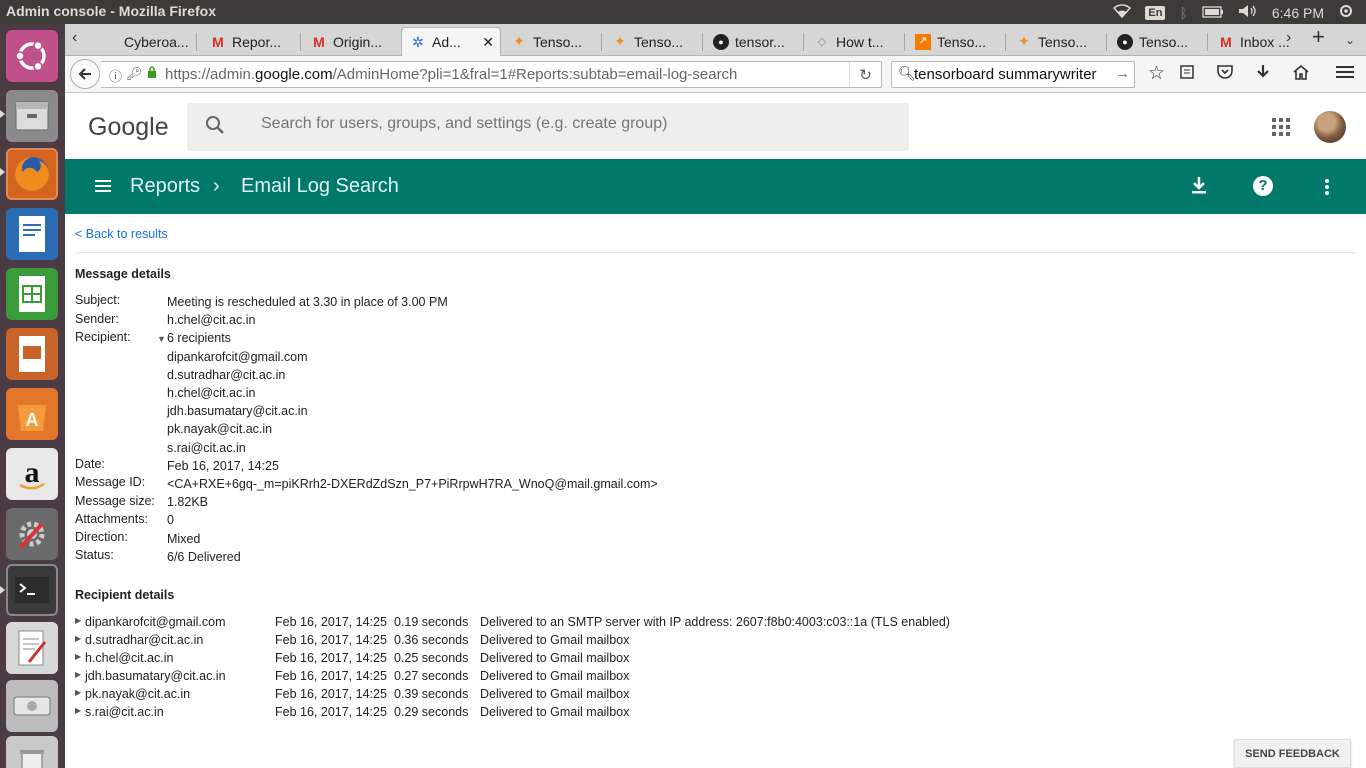 This screenshot has height=768, width=1366. I want to click on back-arrow-icon, so click(85, 74).